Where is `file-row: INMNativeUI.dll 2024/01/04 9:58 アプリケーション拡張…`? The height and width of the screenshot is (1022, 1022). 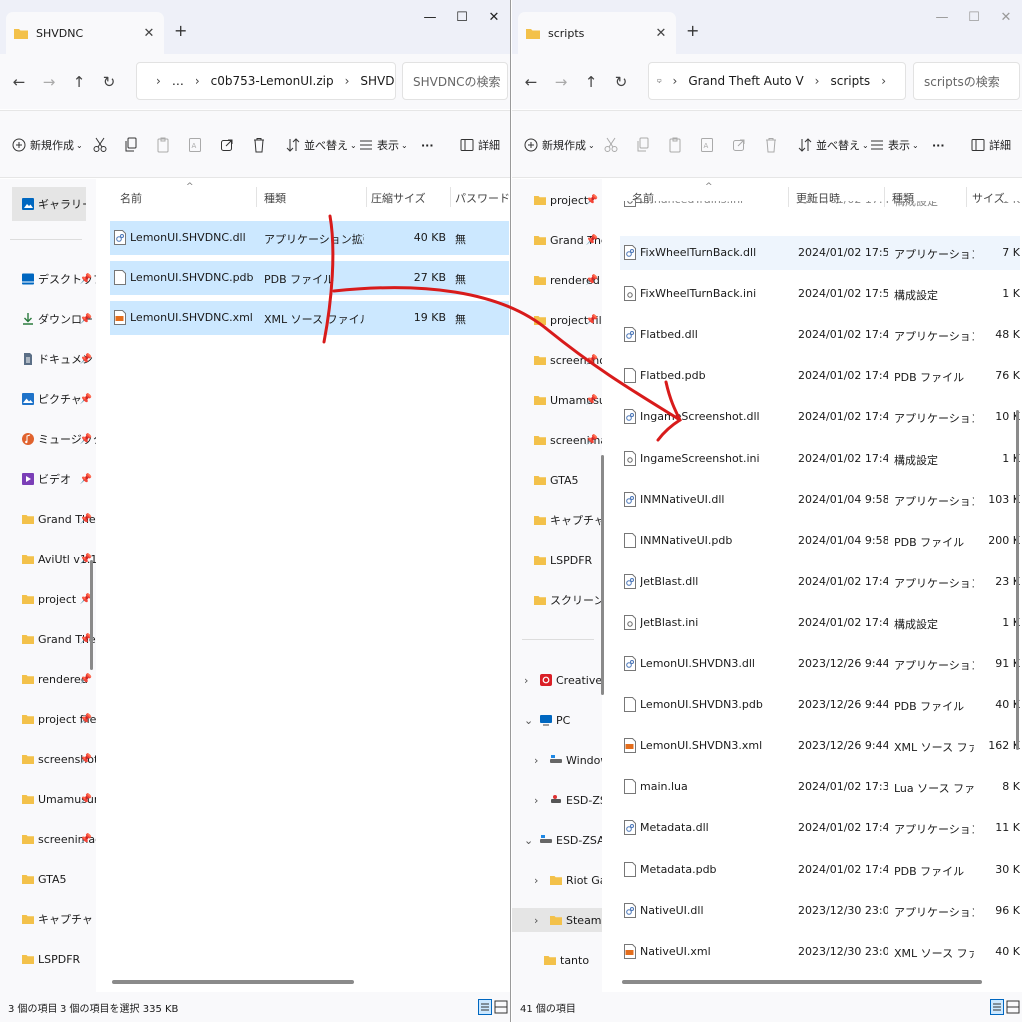 file-row: INMNativeUI.dll 2024/01/04 9:58 アプリケーション拡張… is located at coordinates (820, 500).